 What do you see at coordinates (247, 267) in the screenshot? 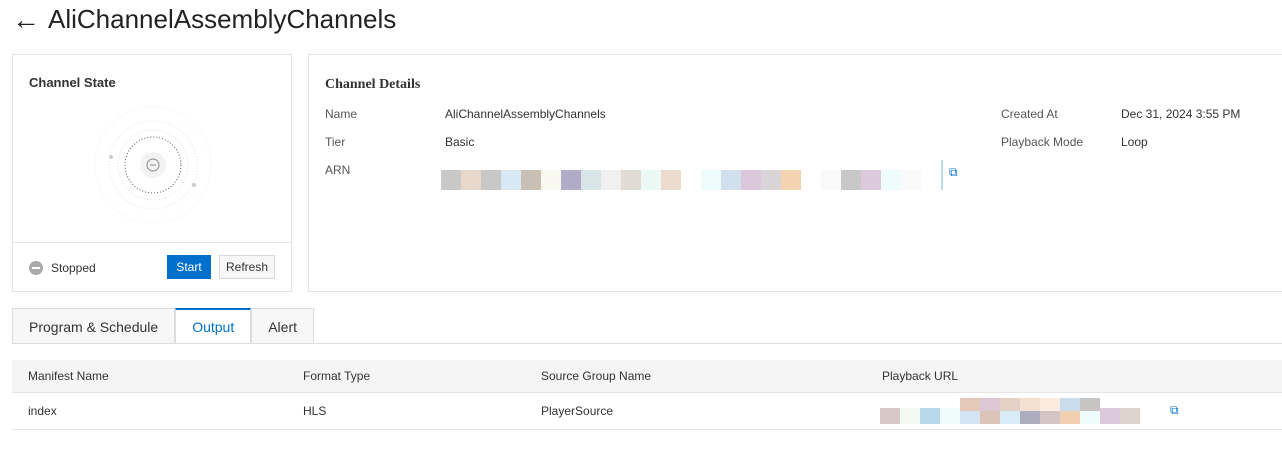
I see `refresh-button: Refresh` at bounding box center [247, 267].